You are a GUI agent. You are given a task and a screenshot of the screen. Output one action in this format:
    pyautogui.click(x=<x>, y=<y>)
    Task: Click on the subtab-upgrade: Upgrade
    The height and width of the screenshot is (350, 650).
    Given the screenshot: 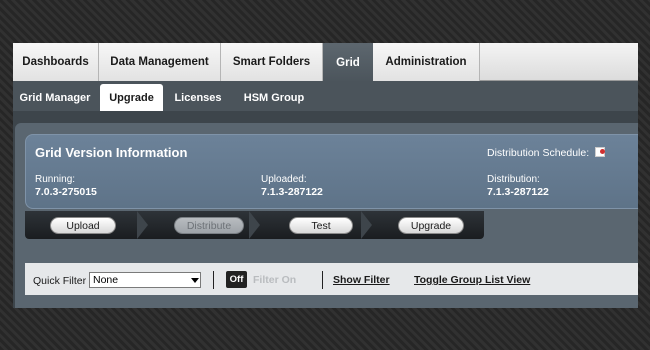 What is the action you would take?
    pyautogui.click(x=131, y=97)
    